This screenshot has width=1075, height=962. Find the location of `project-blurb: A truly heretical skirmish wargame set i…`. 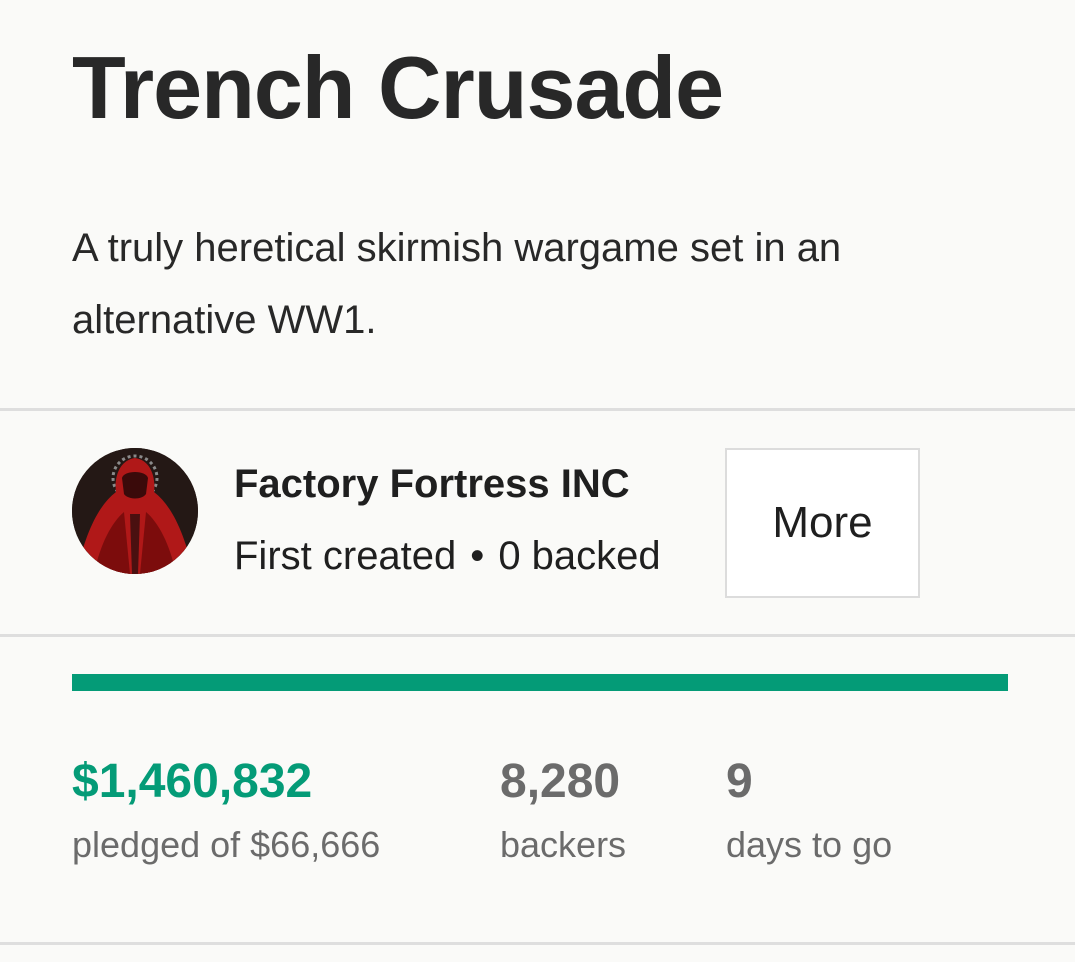

project-blurb: A truly heretical skirmish wargame set i… is located at coordinates (457, 284).